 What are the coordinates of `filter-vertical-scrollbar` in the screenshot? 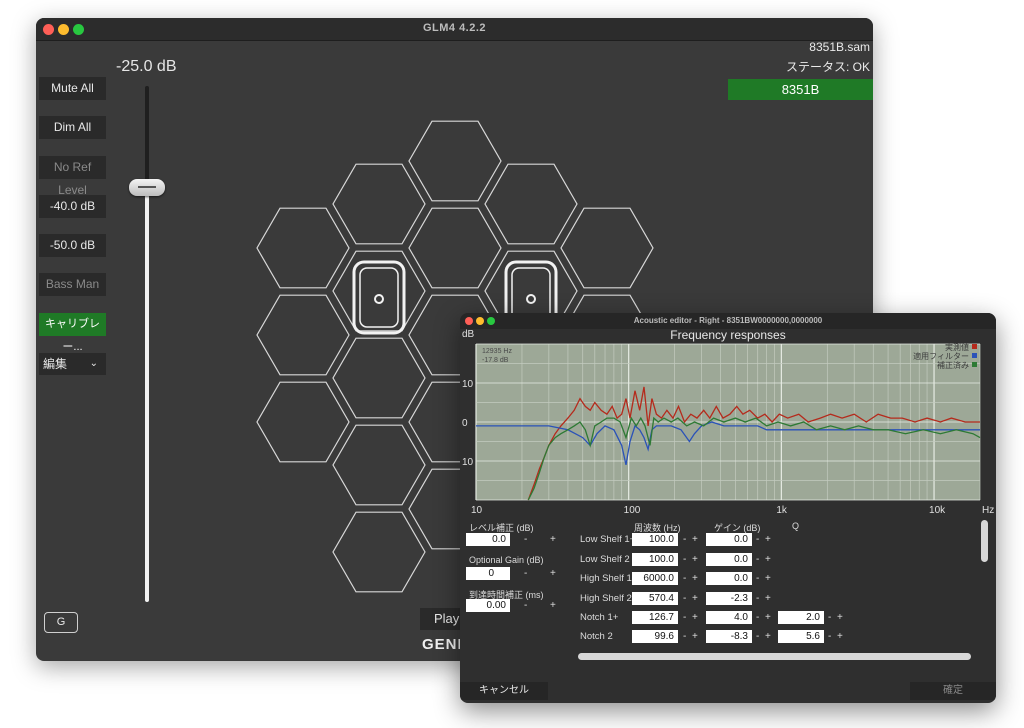 It's located at (984, 541).